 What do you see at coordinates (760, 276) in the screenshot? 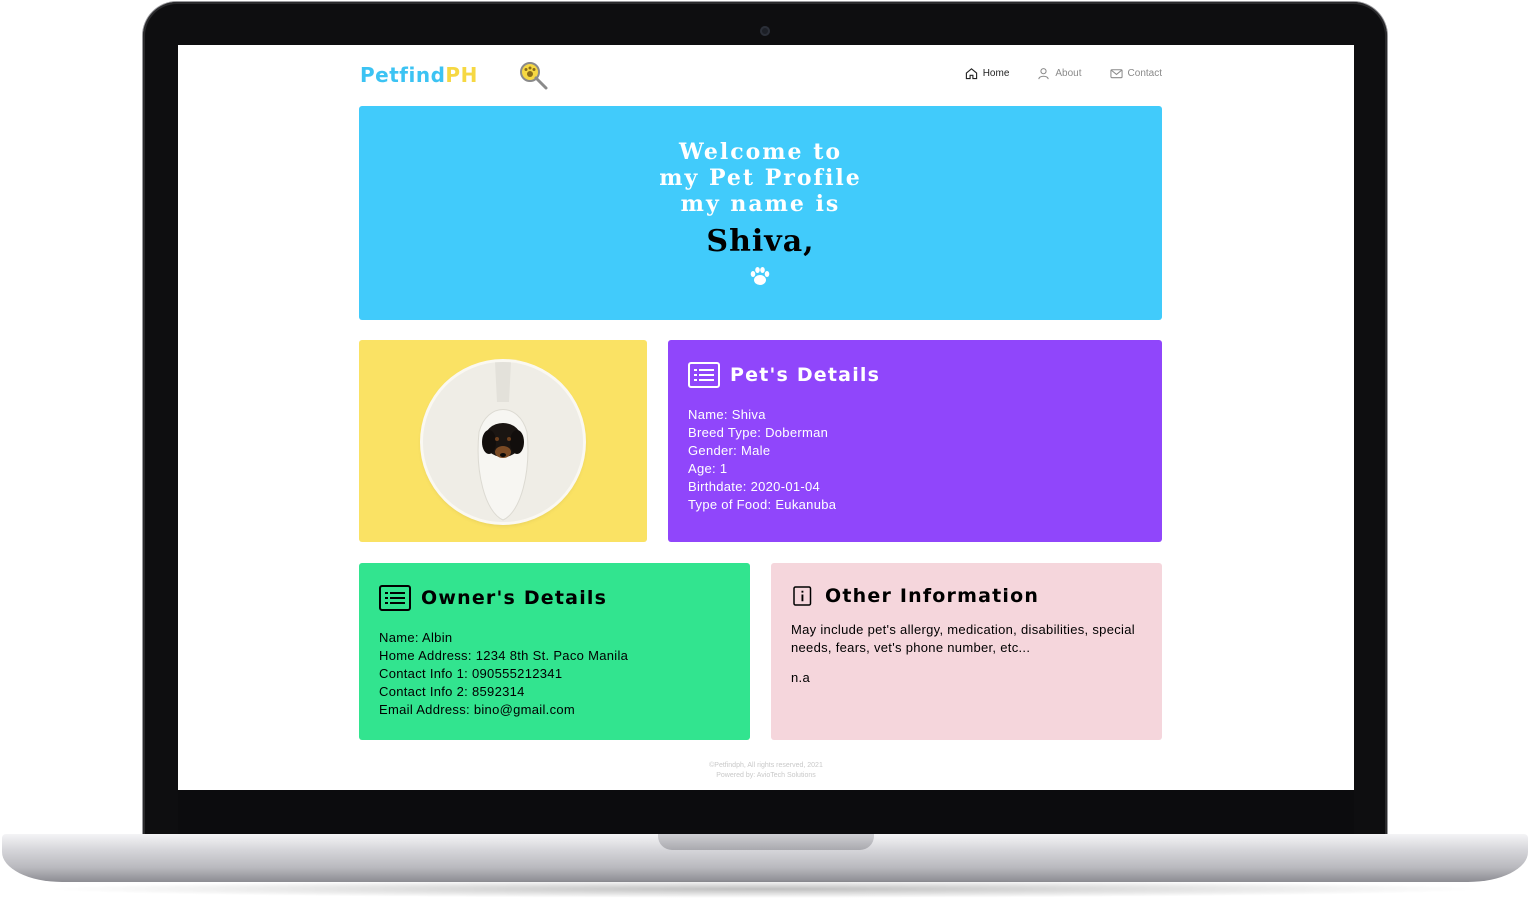
I see `paw-icon` at bounding box center [760, 276].